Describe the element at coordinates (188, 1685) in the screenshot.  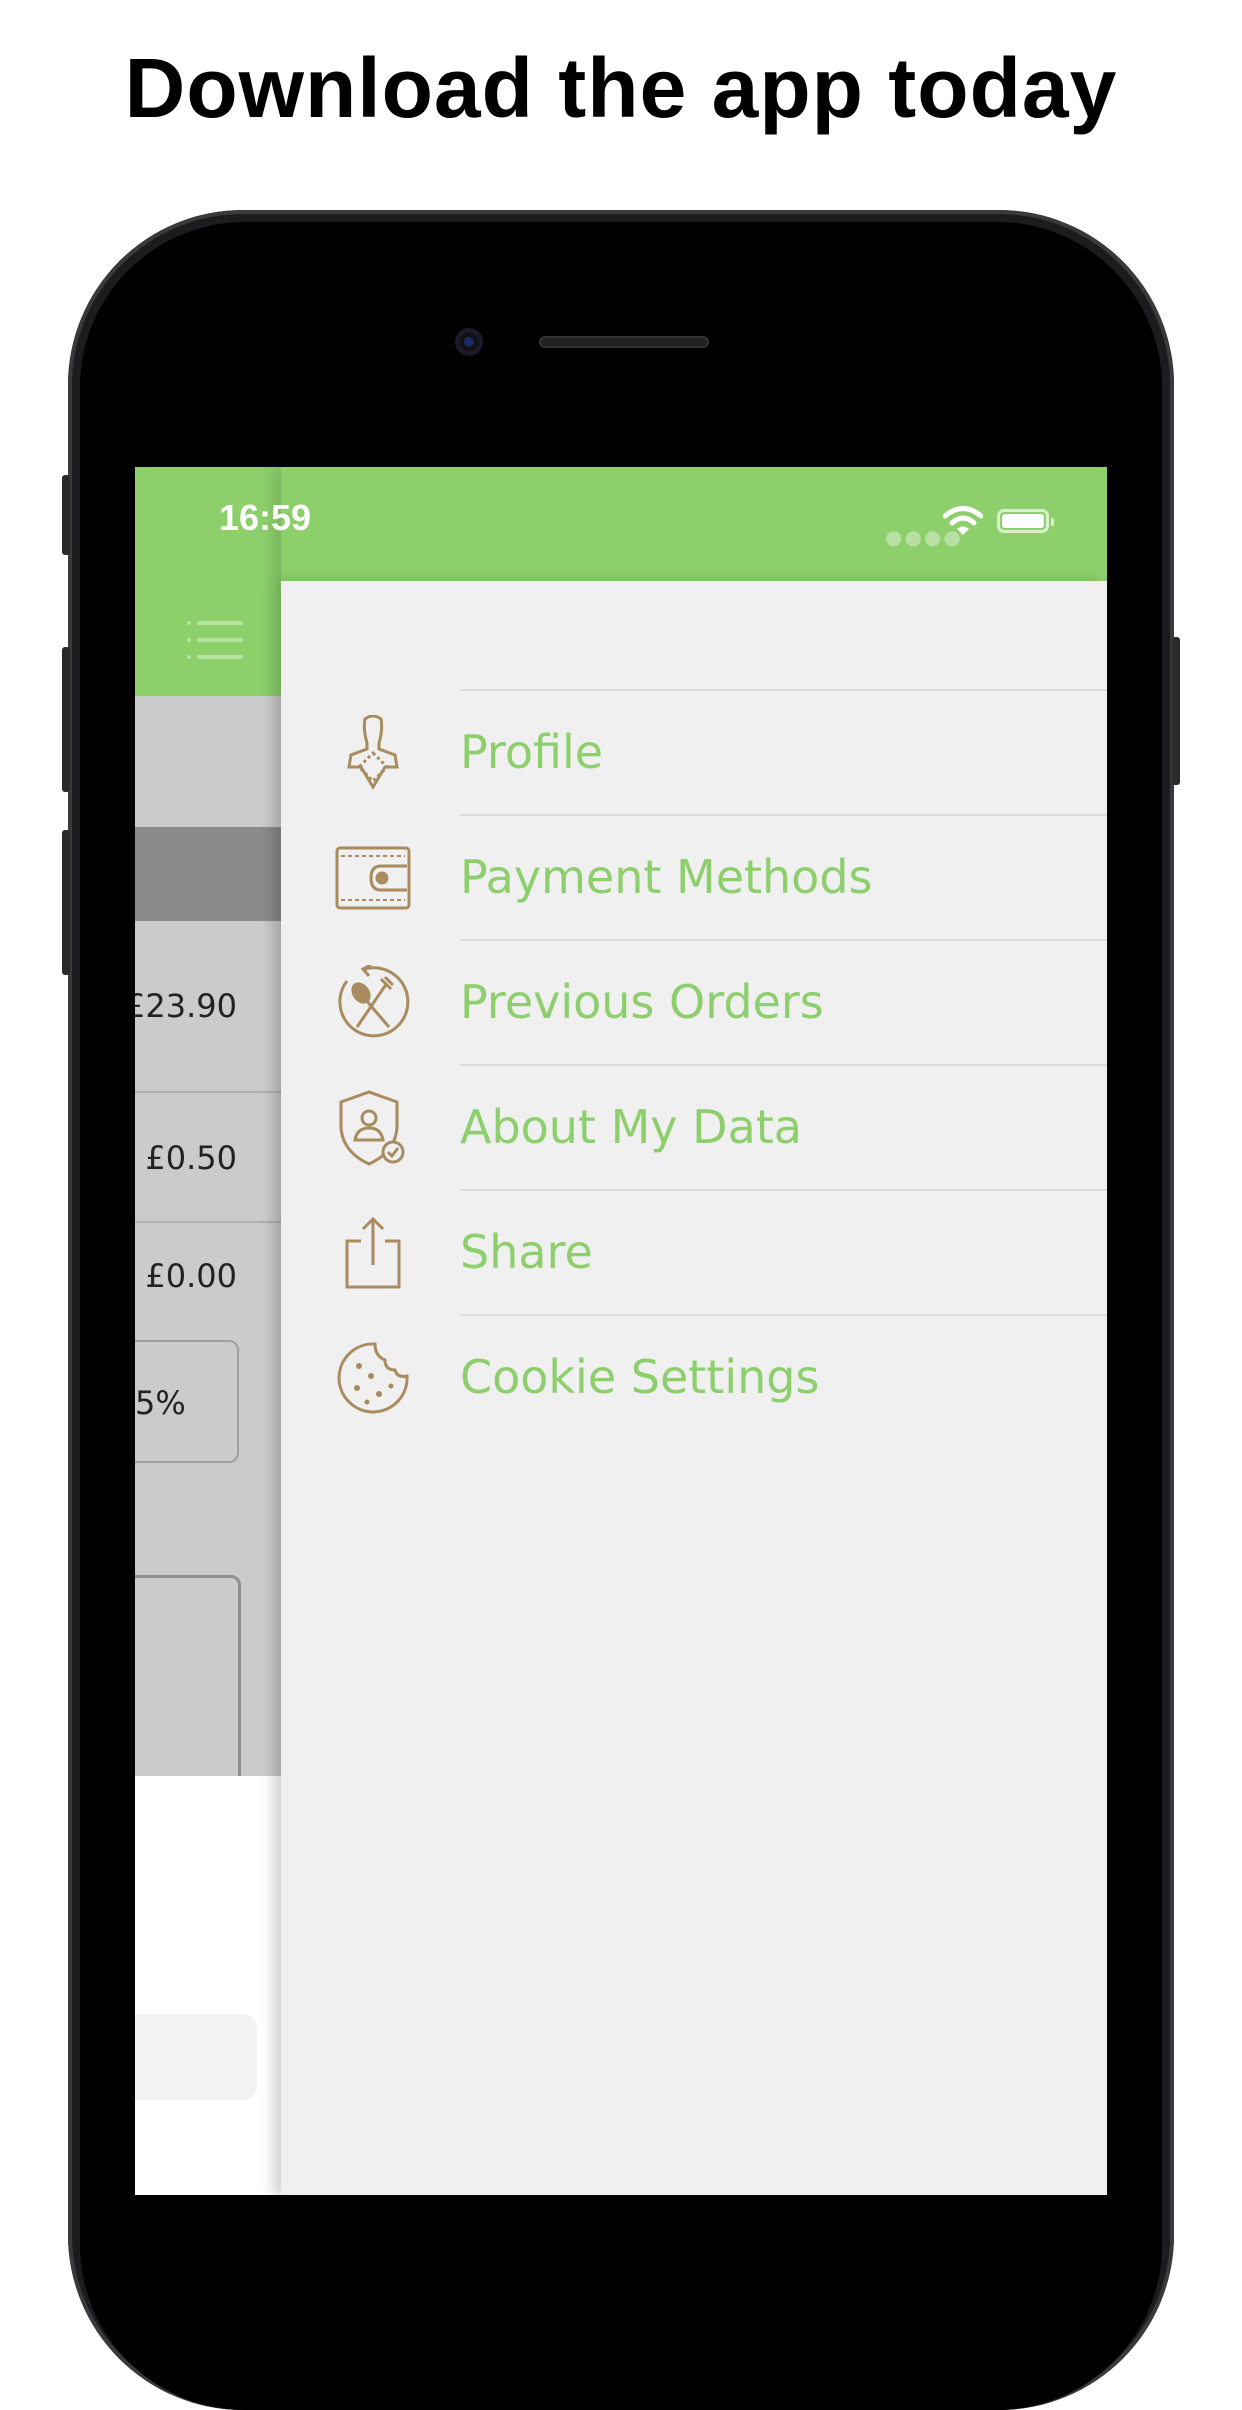
I see `notes-field` at that location.